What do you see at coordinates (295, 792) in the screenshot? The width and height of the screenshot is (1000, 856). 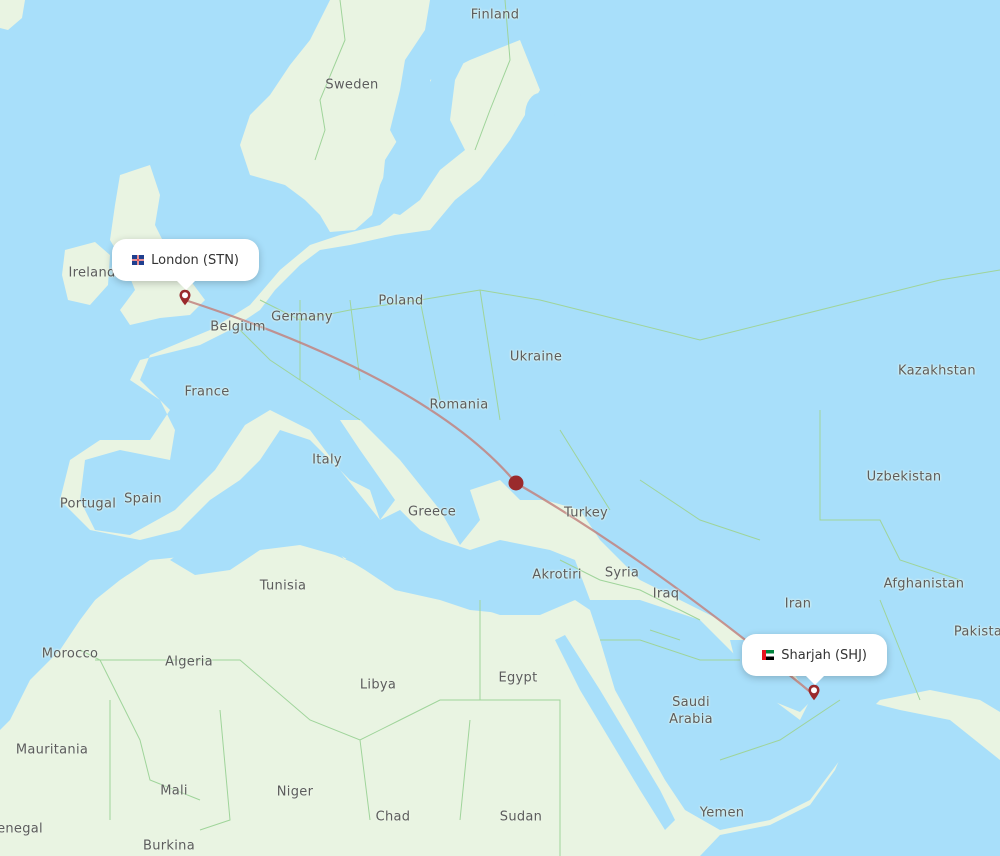 I see `country-label-niger: Niger` at bounding box center [295, 792].